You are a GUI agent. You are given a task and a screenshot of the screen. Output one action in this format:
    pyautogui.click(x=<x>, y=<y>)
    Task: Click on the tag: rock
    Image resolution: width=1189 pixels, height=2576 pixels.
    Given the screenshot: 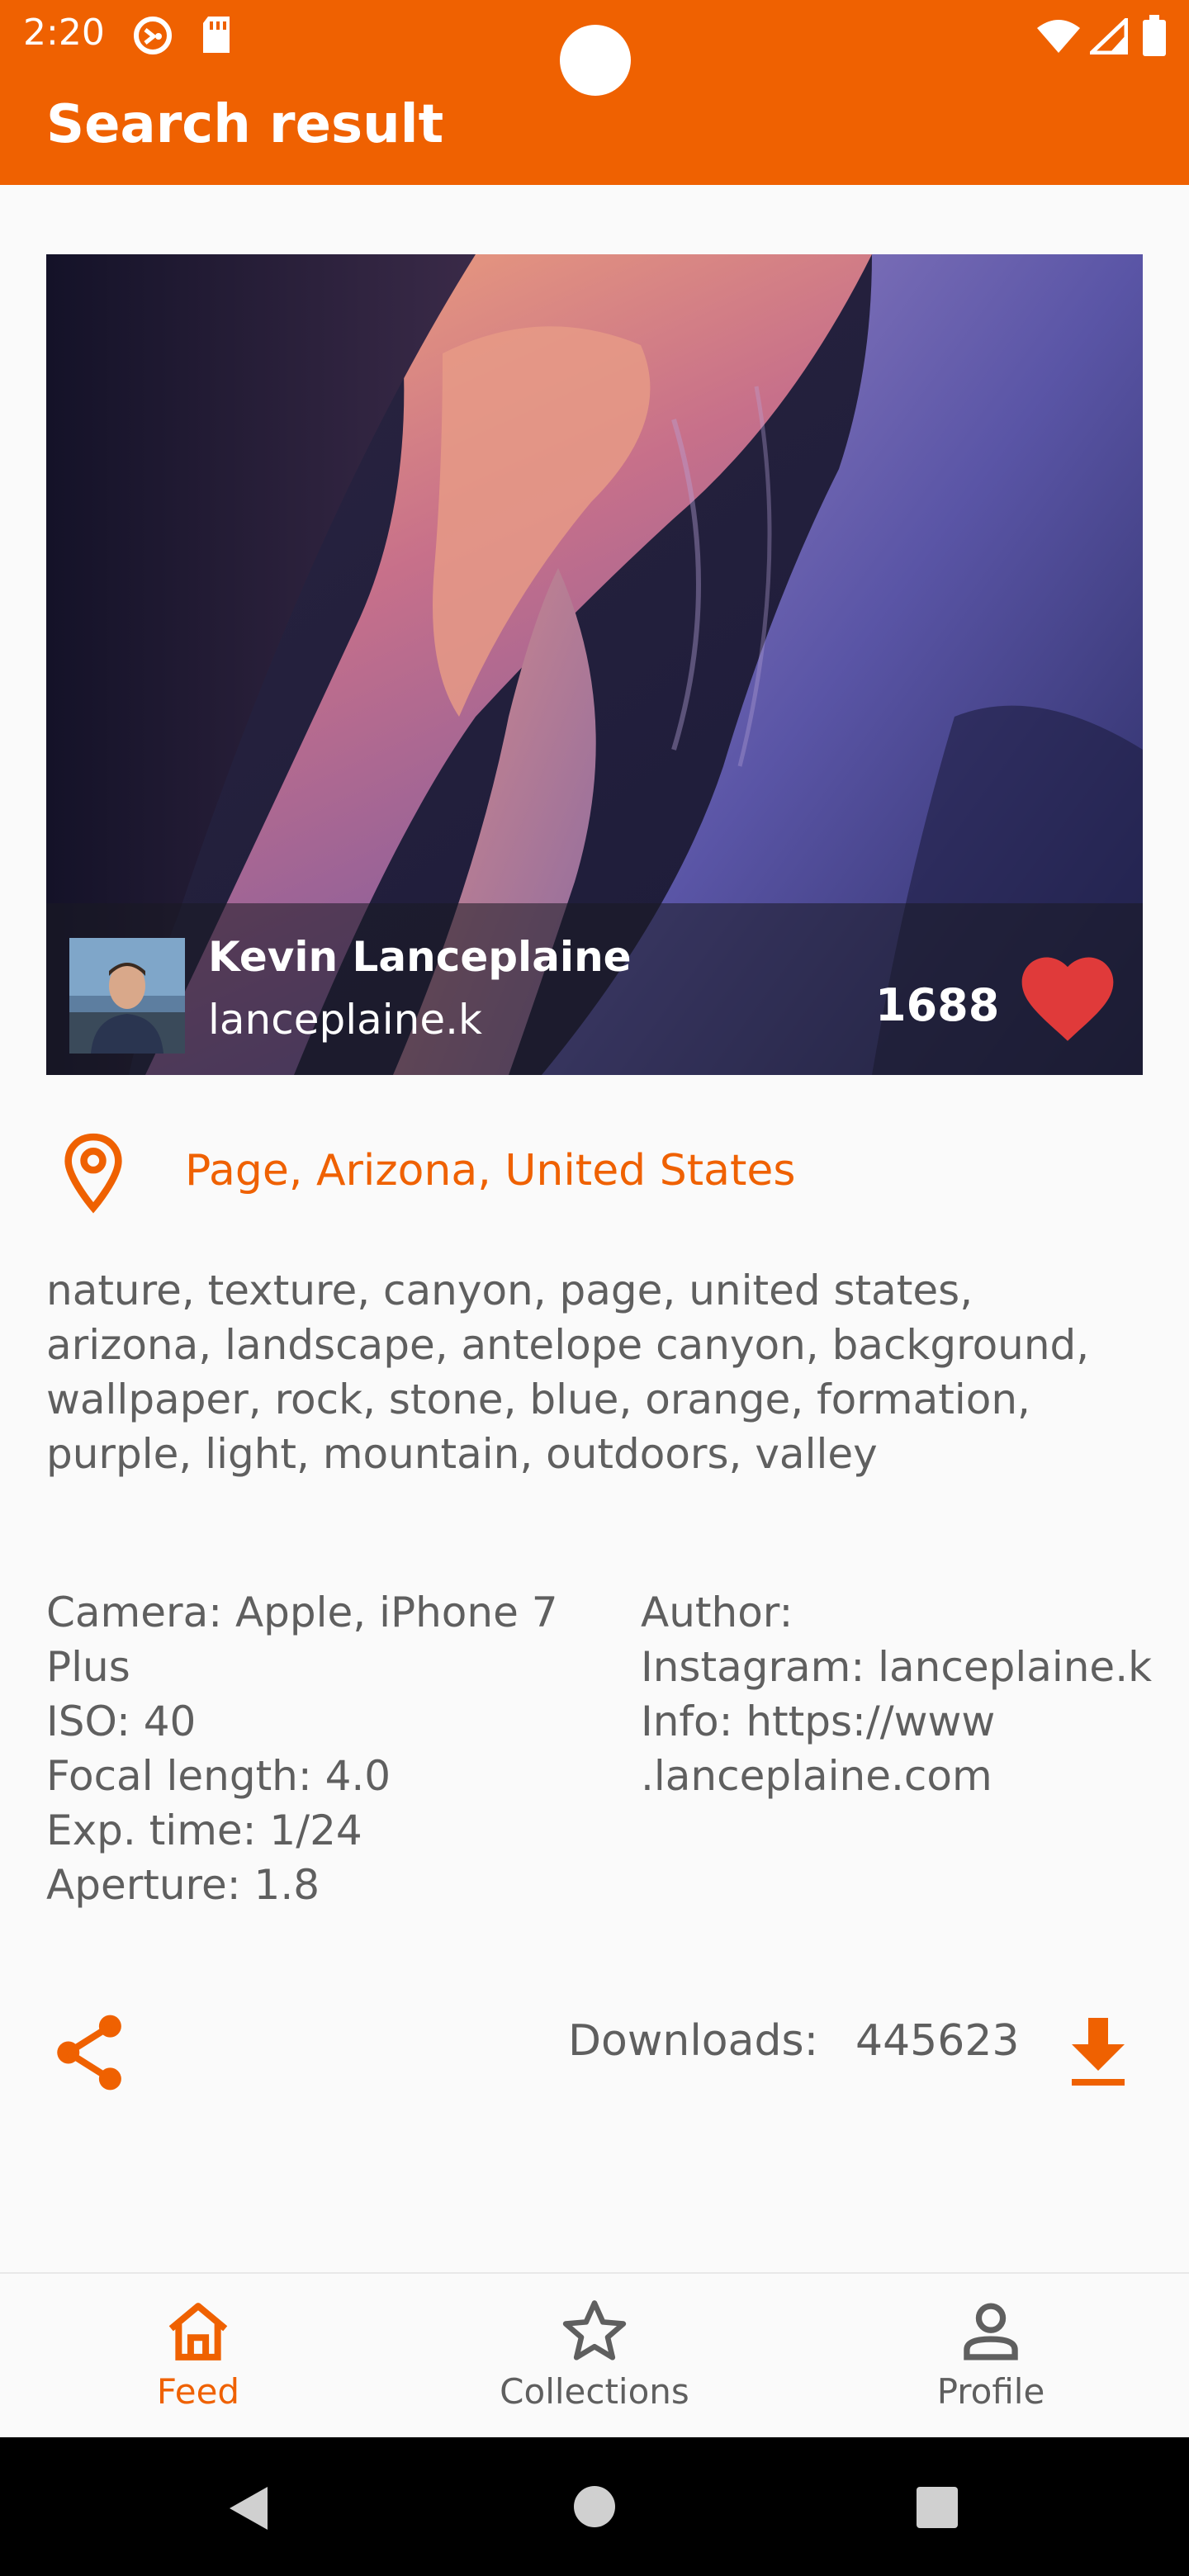 What is the action you would take?
    pyautogui.click(x=319, y=1399)
    